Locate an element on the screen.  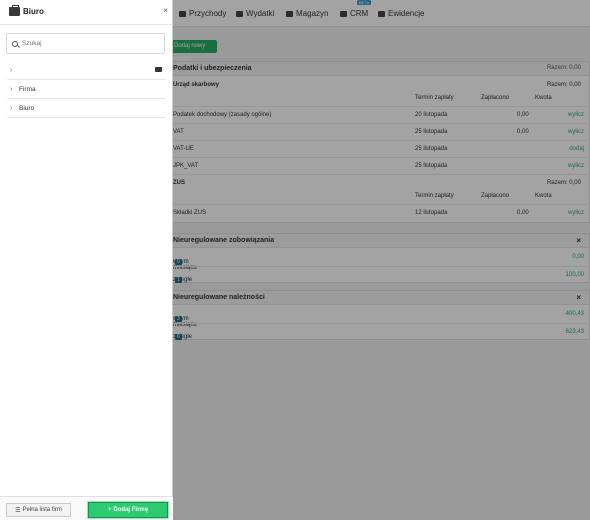
search-input is located at coordinates (87, 43).